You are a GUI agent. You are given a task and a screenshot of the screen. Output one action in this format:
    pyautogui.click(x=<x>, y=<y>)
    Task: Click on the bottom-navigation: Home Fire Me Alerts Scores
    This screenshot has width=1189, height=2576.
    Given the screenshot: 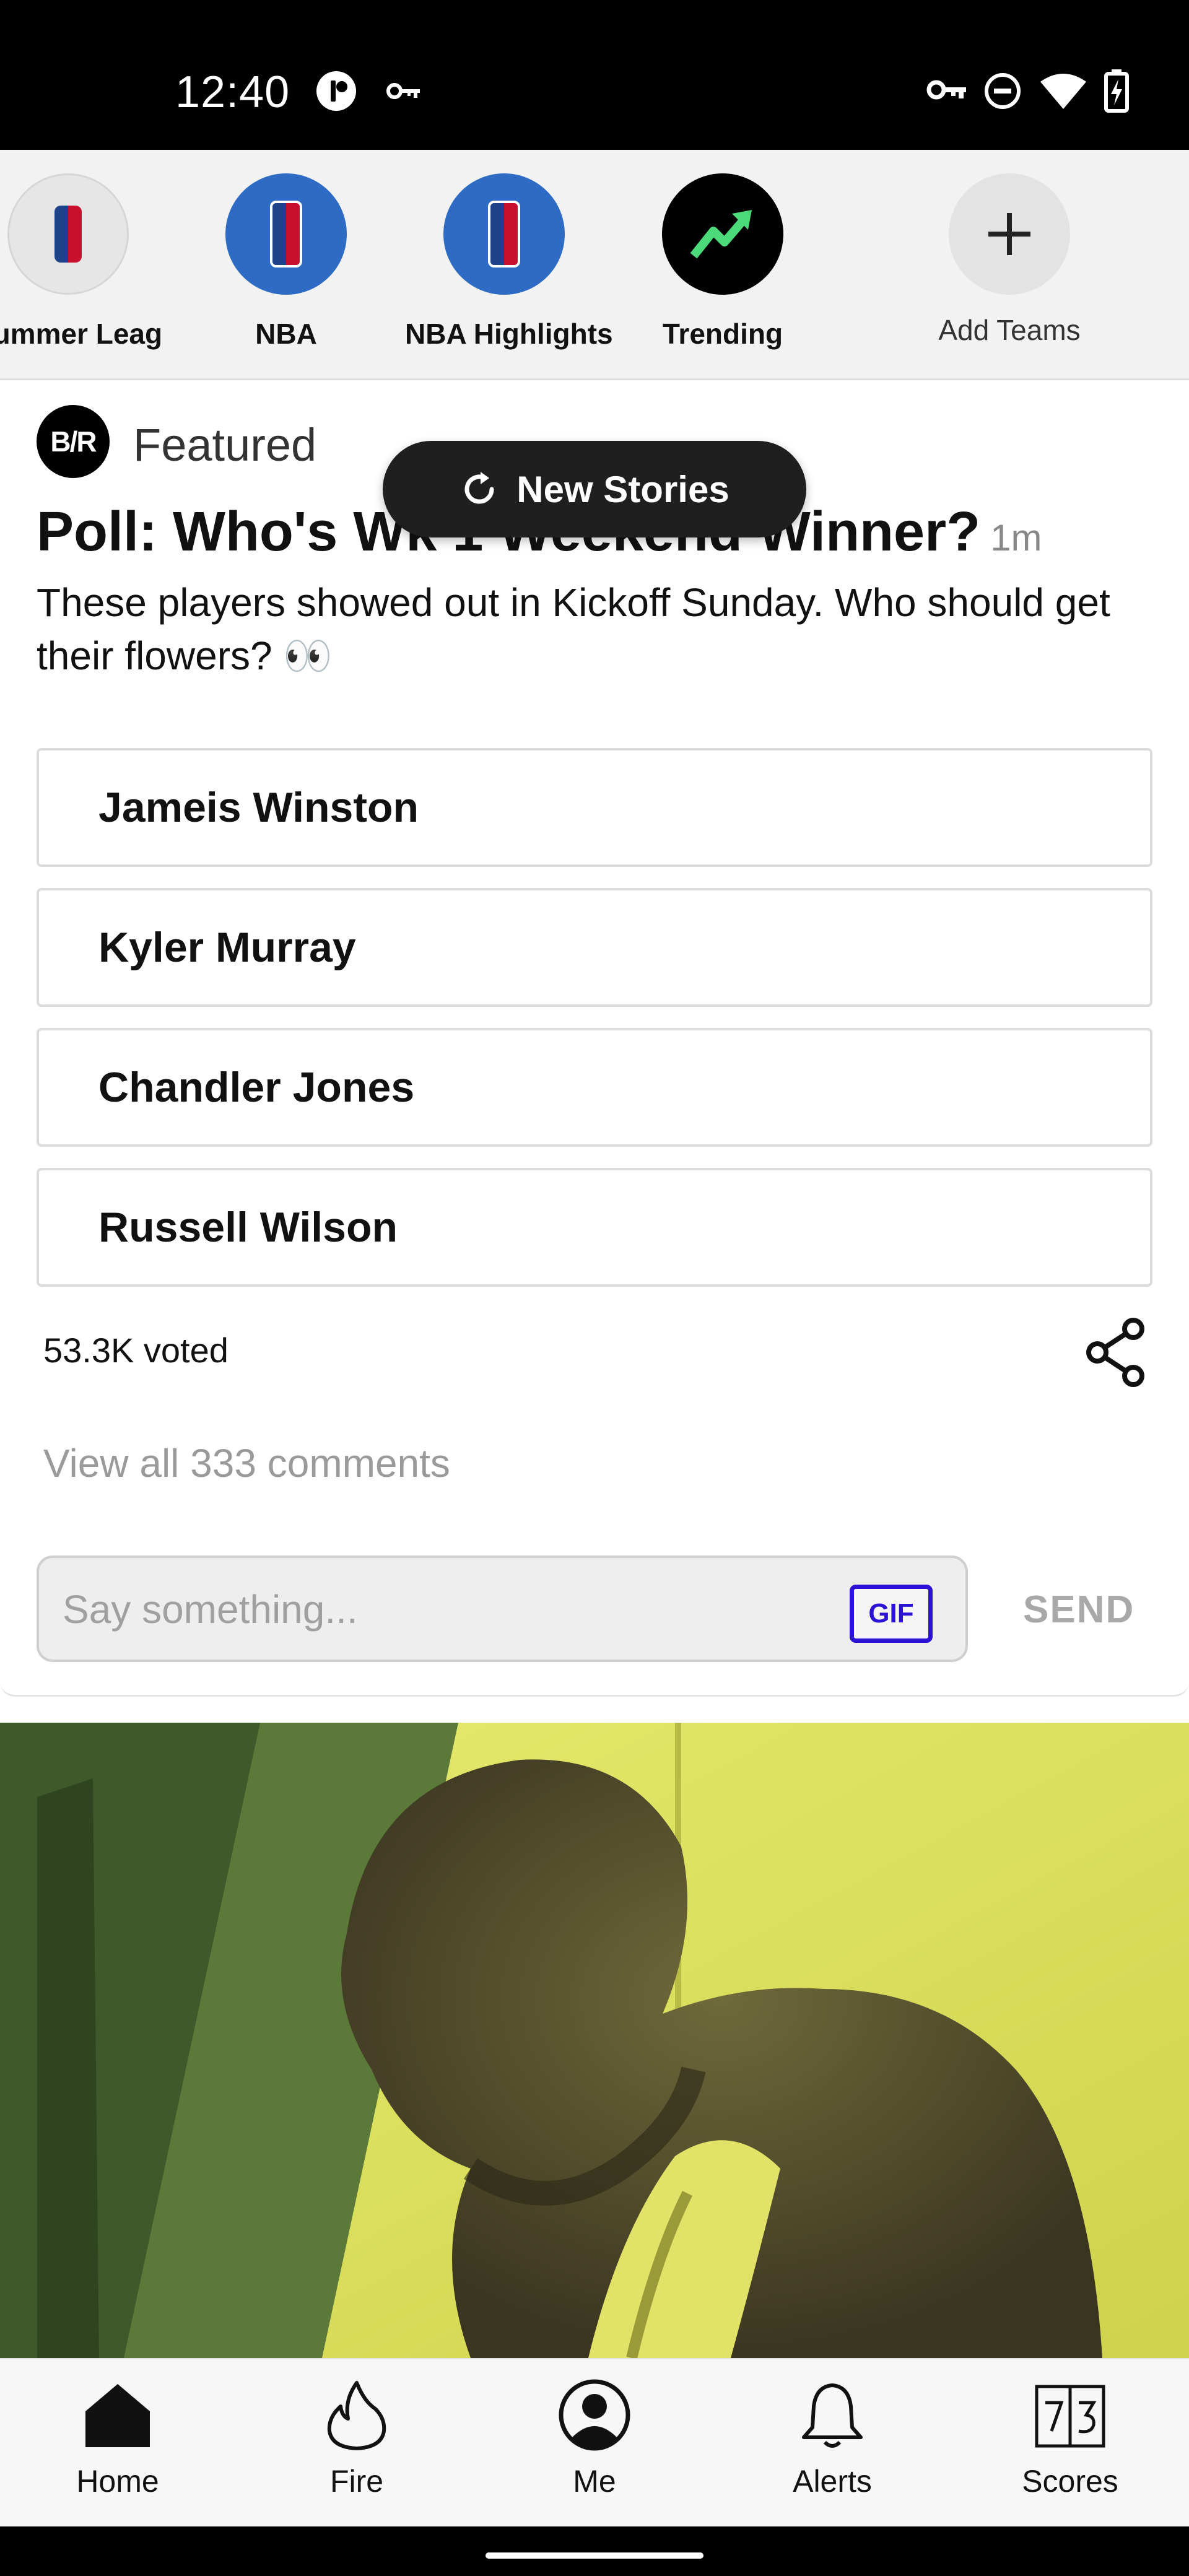 What is the action you would take?
    pyautogui.click(x=594, y=2442)
    